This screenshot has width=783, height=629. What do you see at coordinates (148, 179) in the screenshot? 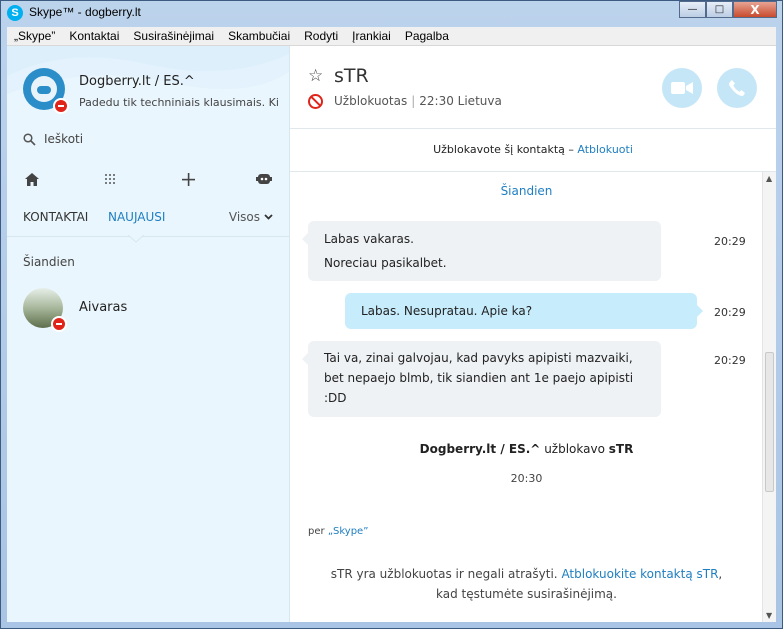
I see `sidebar-toolbar` at bounding box center [148, 179].